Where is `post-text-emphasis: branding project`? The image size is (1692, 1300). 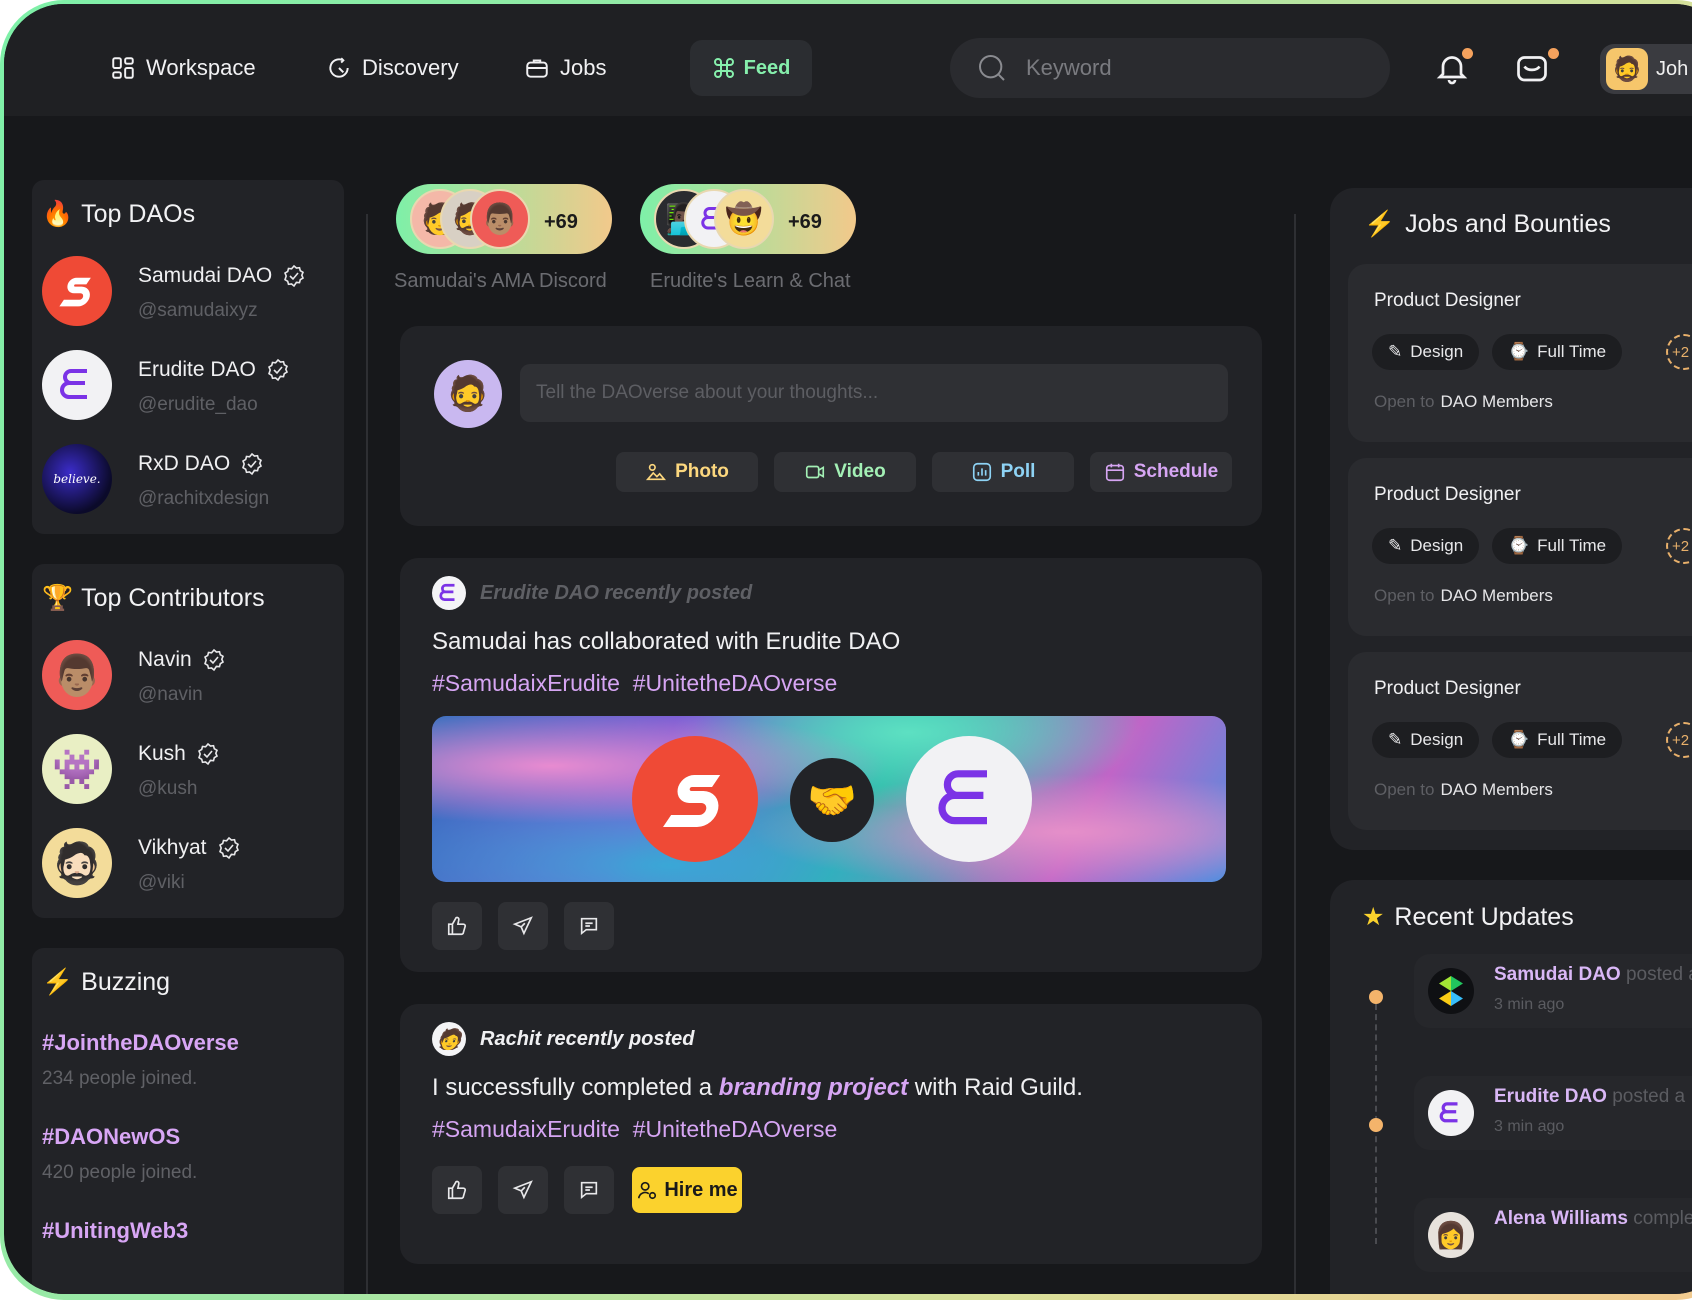
post-text-emphasis: branding project is located at coordinates (813, 1087).